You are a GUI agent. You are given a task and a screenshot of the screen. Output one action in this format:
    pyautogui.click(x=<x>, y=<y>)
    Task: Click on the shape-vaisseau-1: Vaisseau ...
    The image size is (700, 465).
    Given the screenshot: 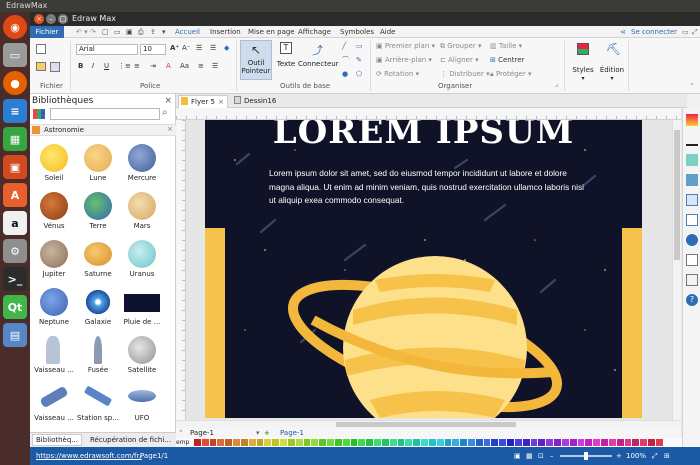 What is the action you would take?
    pyautogui.click(x=54, y=355)
    